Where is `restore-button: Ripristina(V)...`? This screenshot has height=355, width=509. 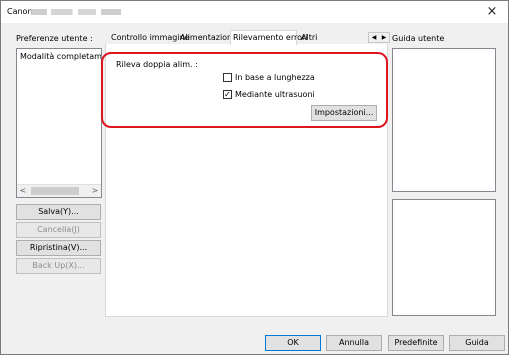 restore-button: Ripristina(V)... is located at coordinates (58, 248).